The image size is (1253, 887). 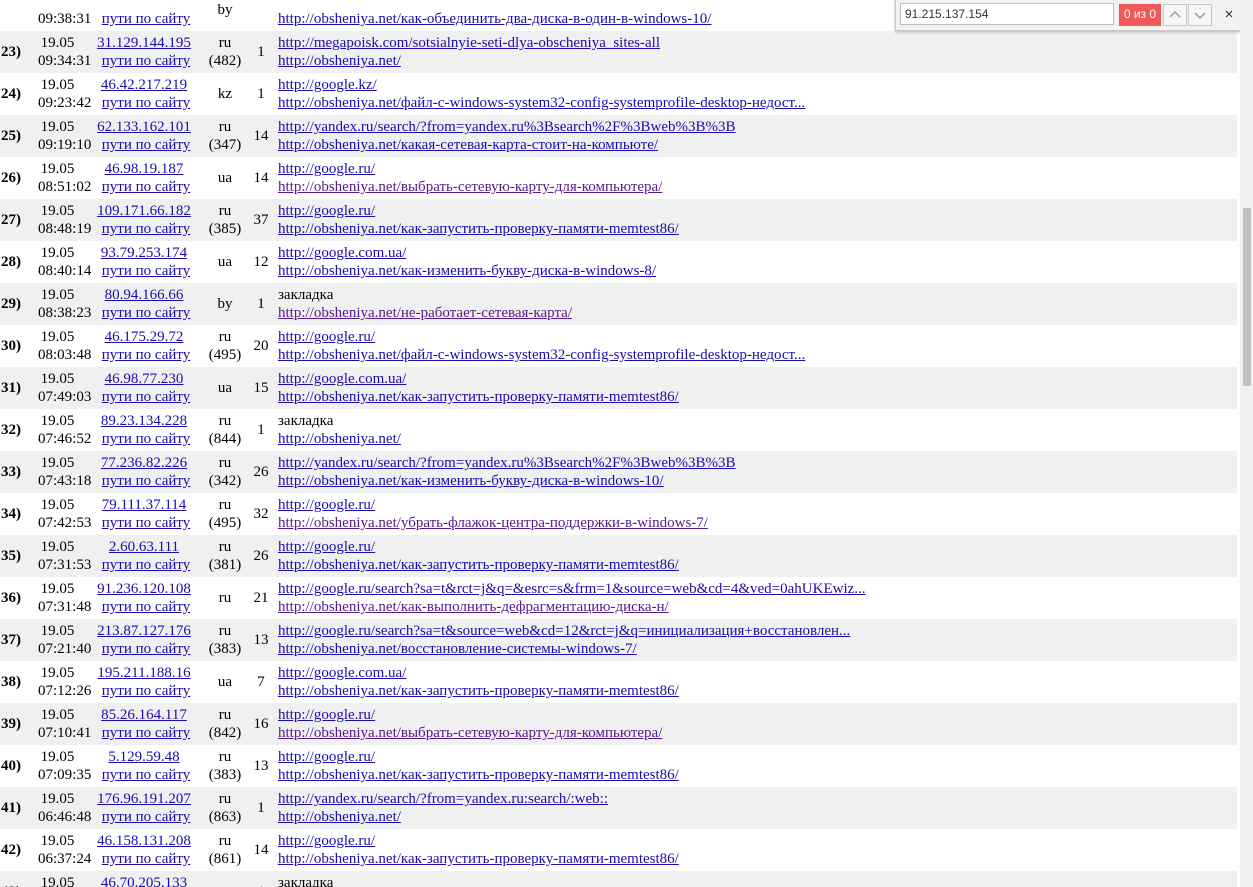 What do you see at coordinates (11, 262) in the screenshot?
I see `row-number: 28)` at bounding box center [11, 262].